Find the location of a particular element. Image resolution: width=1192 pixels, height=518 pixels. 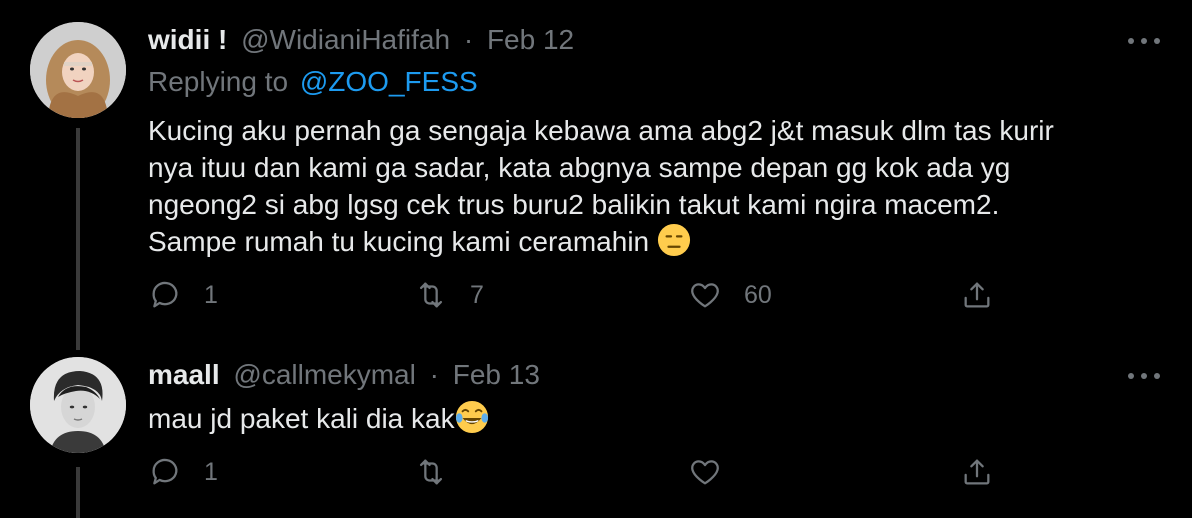

display-name: widii ! is located at coordinates (187, 39).